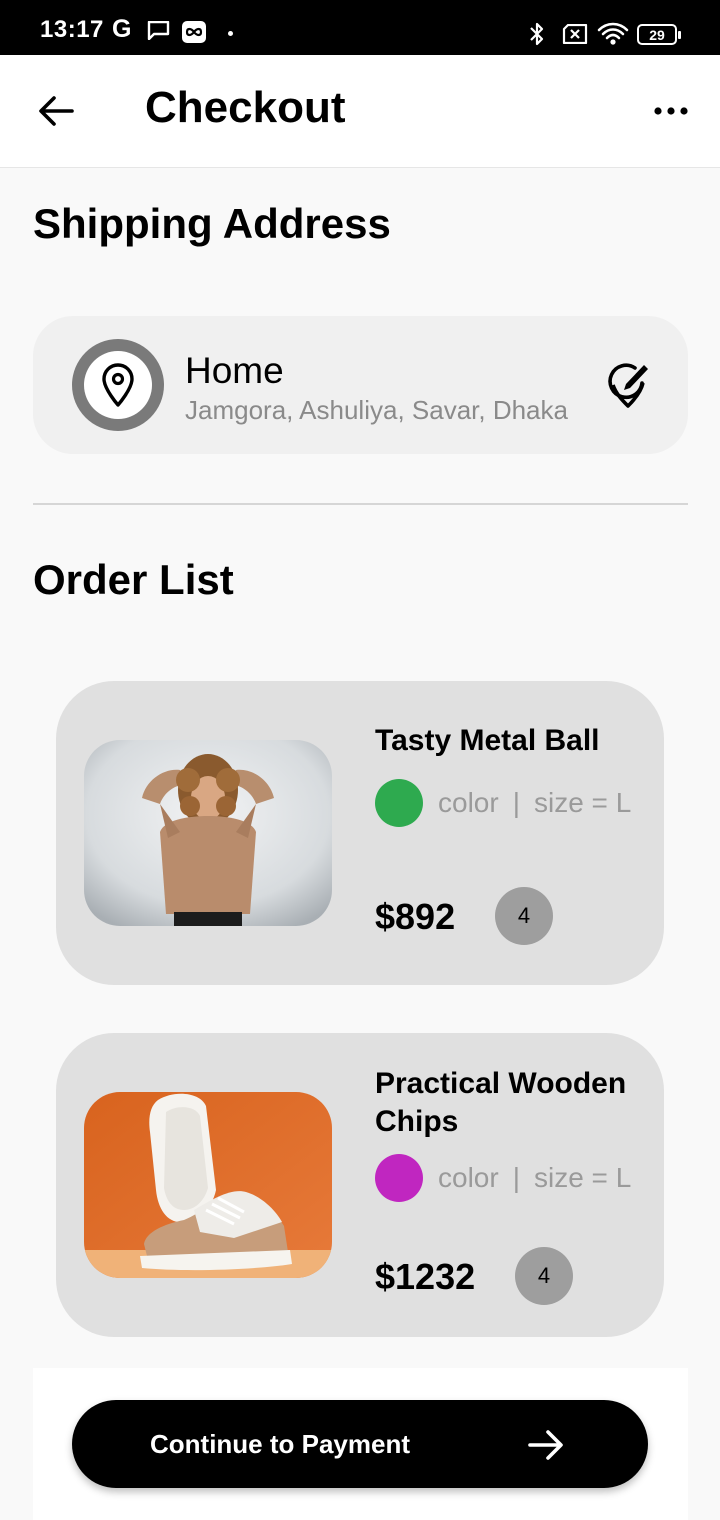 This screenshot has width=720, height=1520. I want to click on arrow-right-icon, so click(545, 1445).